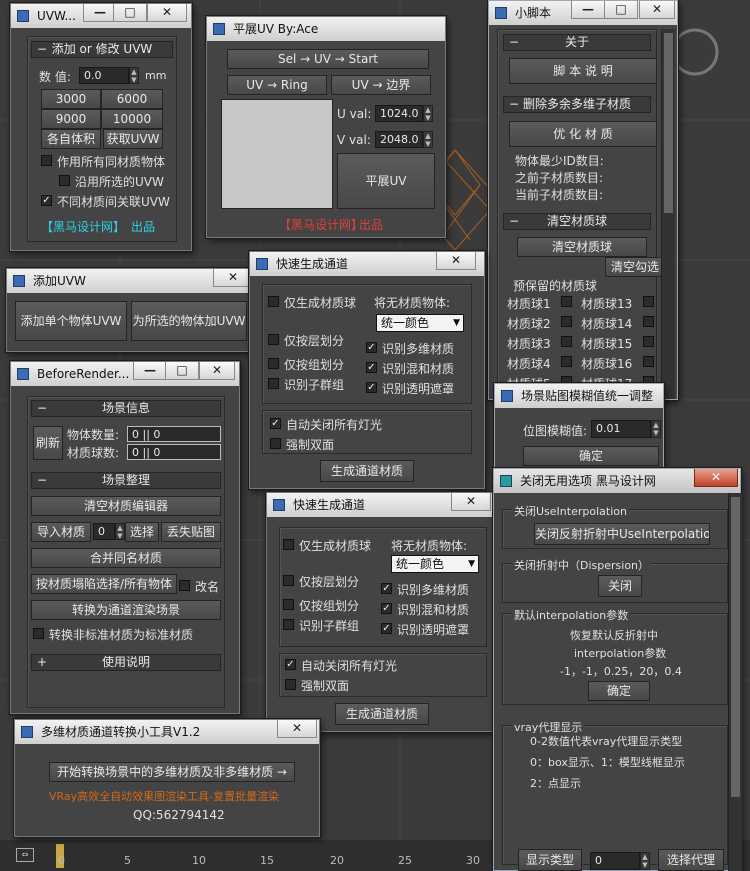 This screenshot has width=750, height=871. Describe the element at coordinates (615, 861) in the screenshot. I see `display-type-field: 0` at that location.